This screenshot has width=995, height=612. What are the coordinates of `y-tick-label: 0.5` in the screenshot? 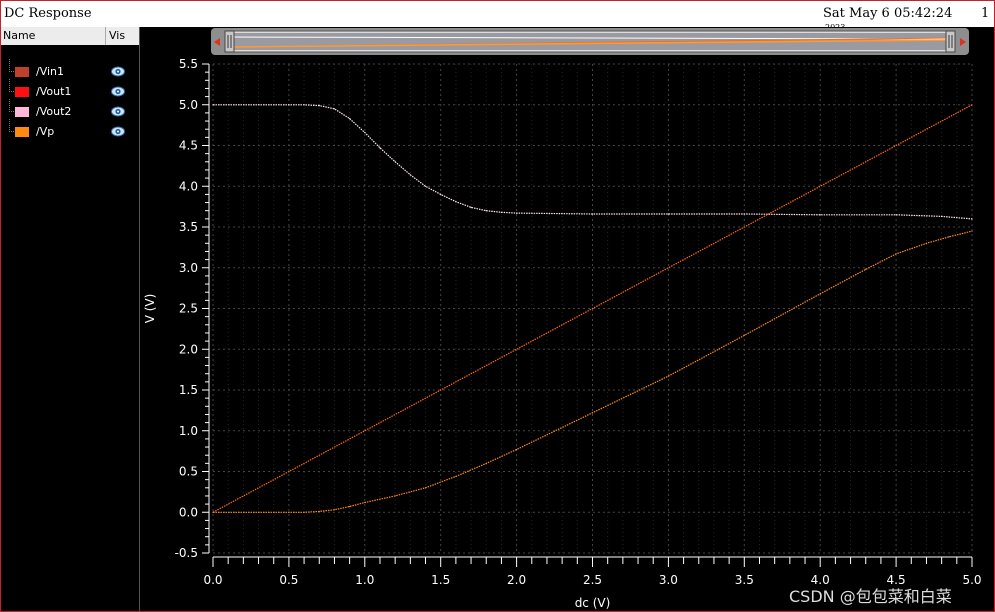 It's located at (188, 472).